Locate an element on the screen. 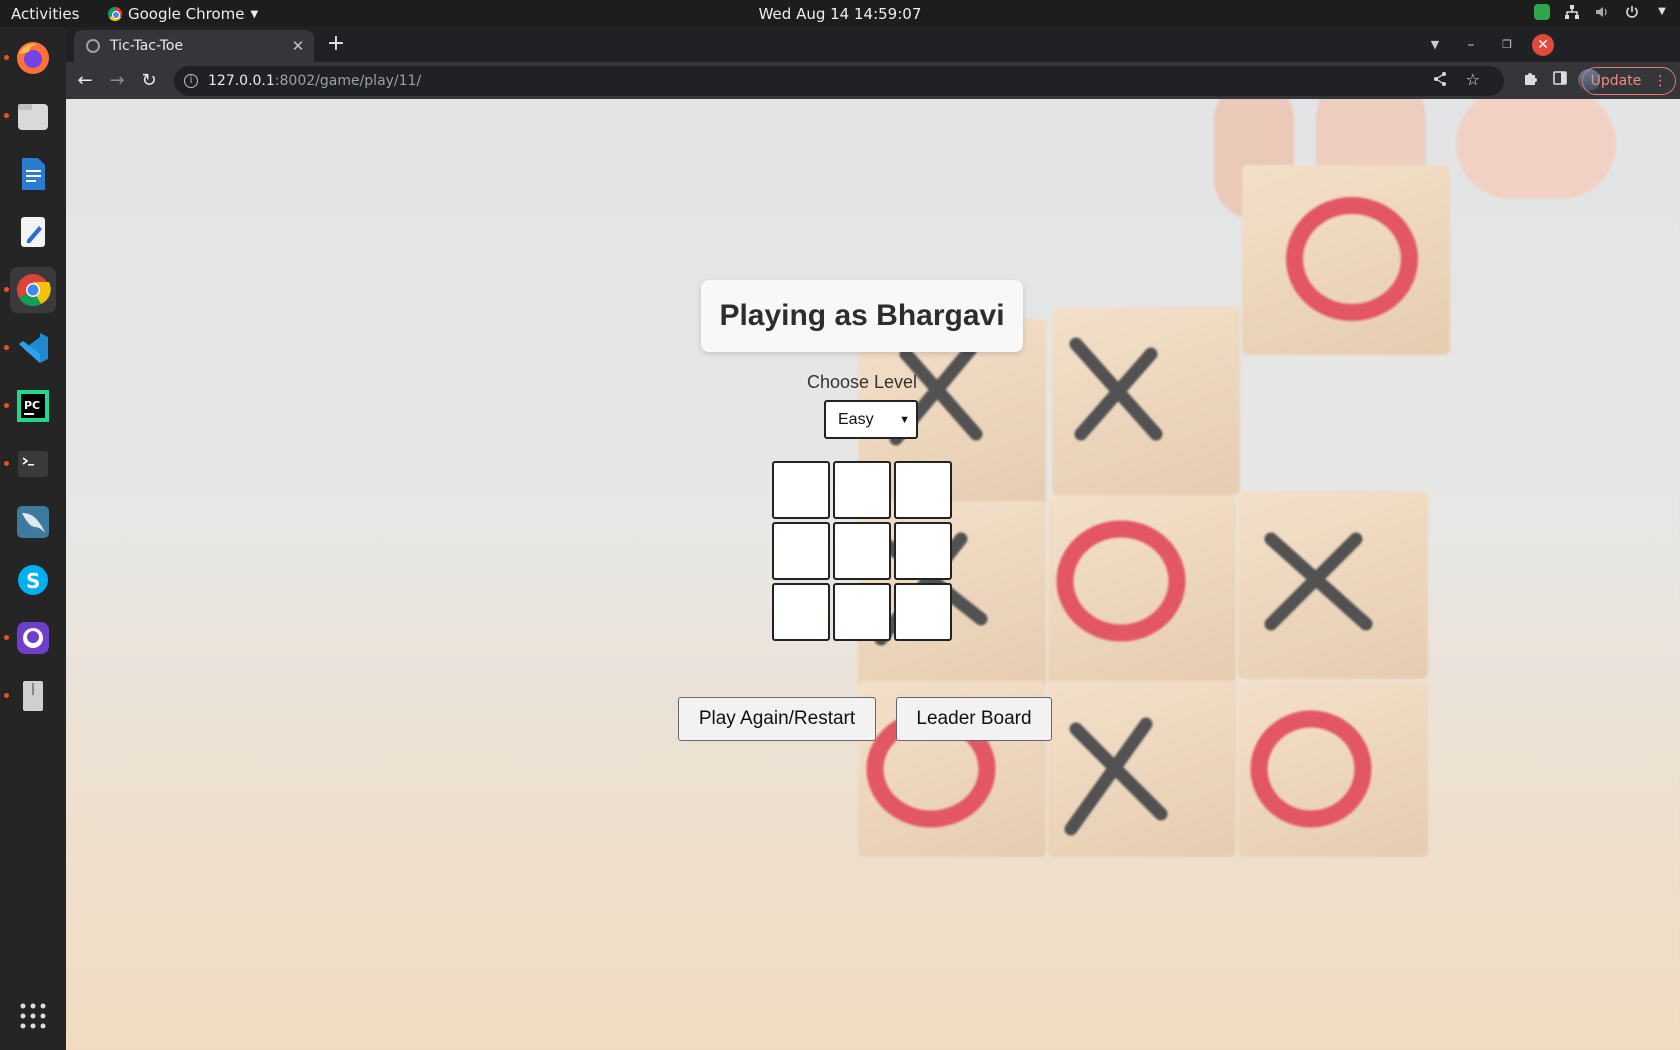 The image size is (1680, 1050). dock-terminal is located at coordinates (30, 464).